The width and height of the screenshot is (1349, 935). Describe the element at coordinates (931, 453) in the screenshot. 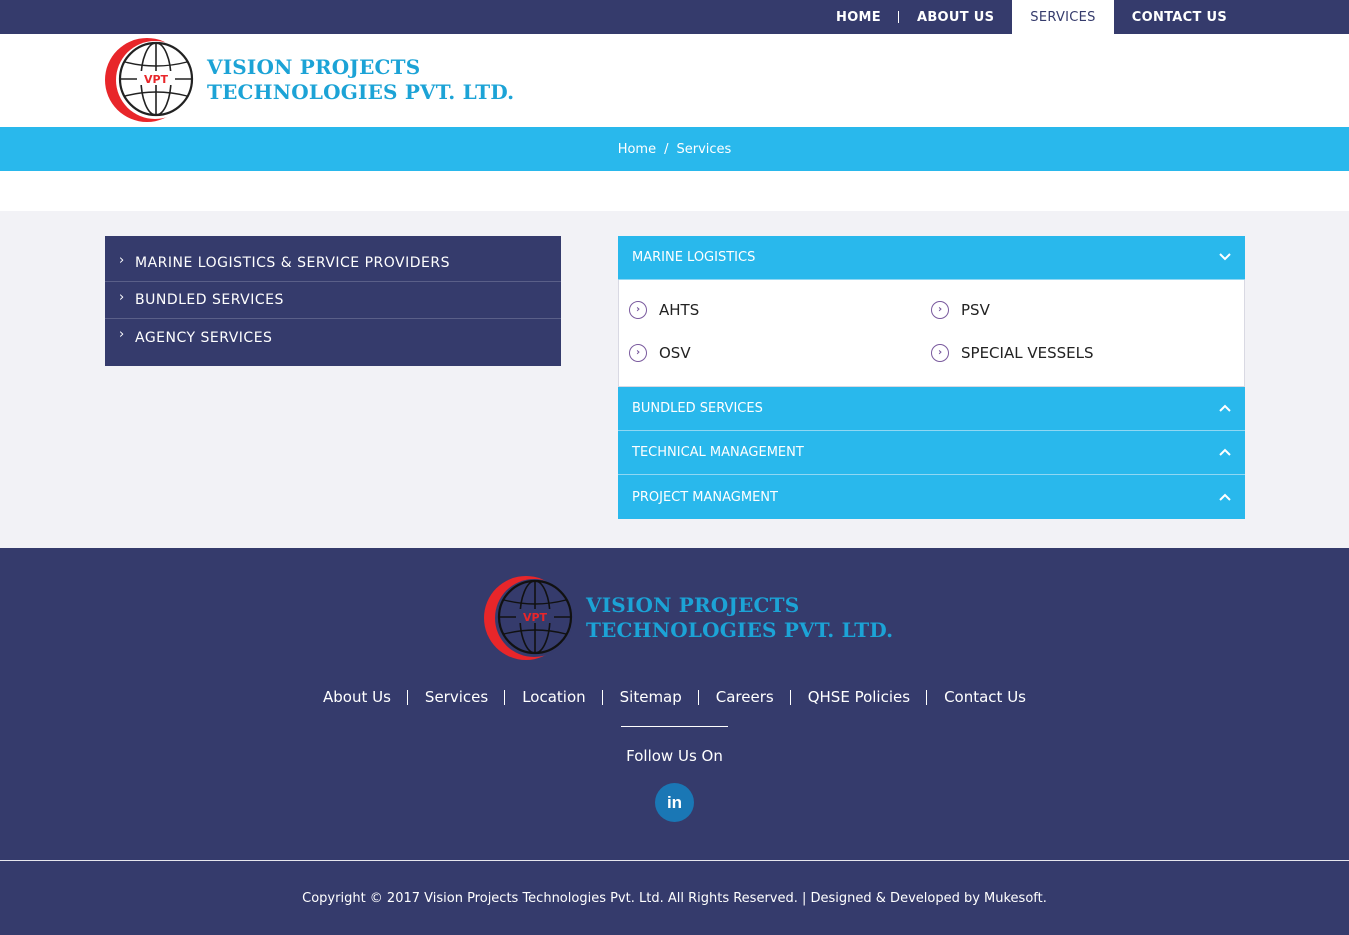

I see `accordion-header-technical-management: TECHNICAL MANAGEMENT` at that location.